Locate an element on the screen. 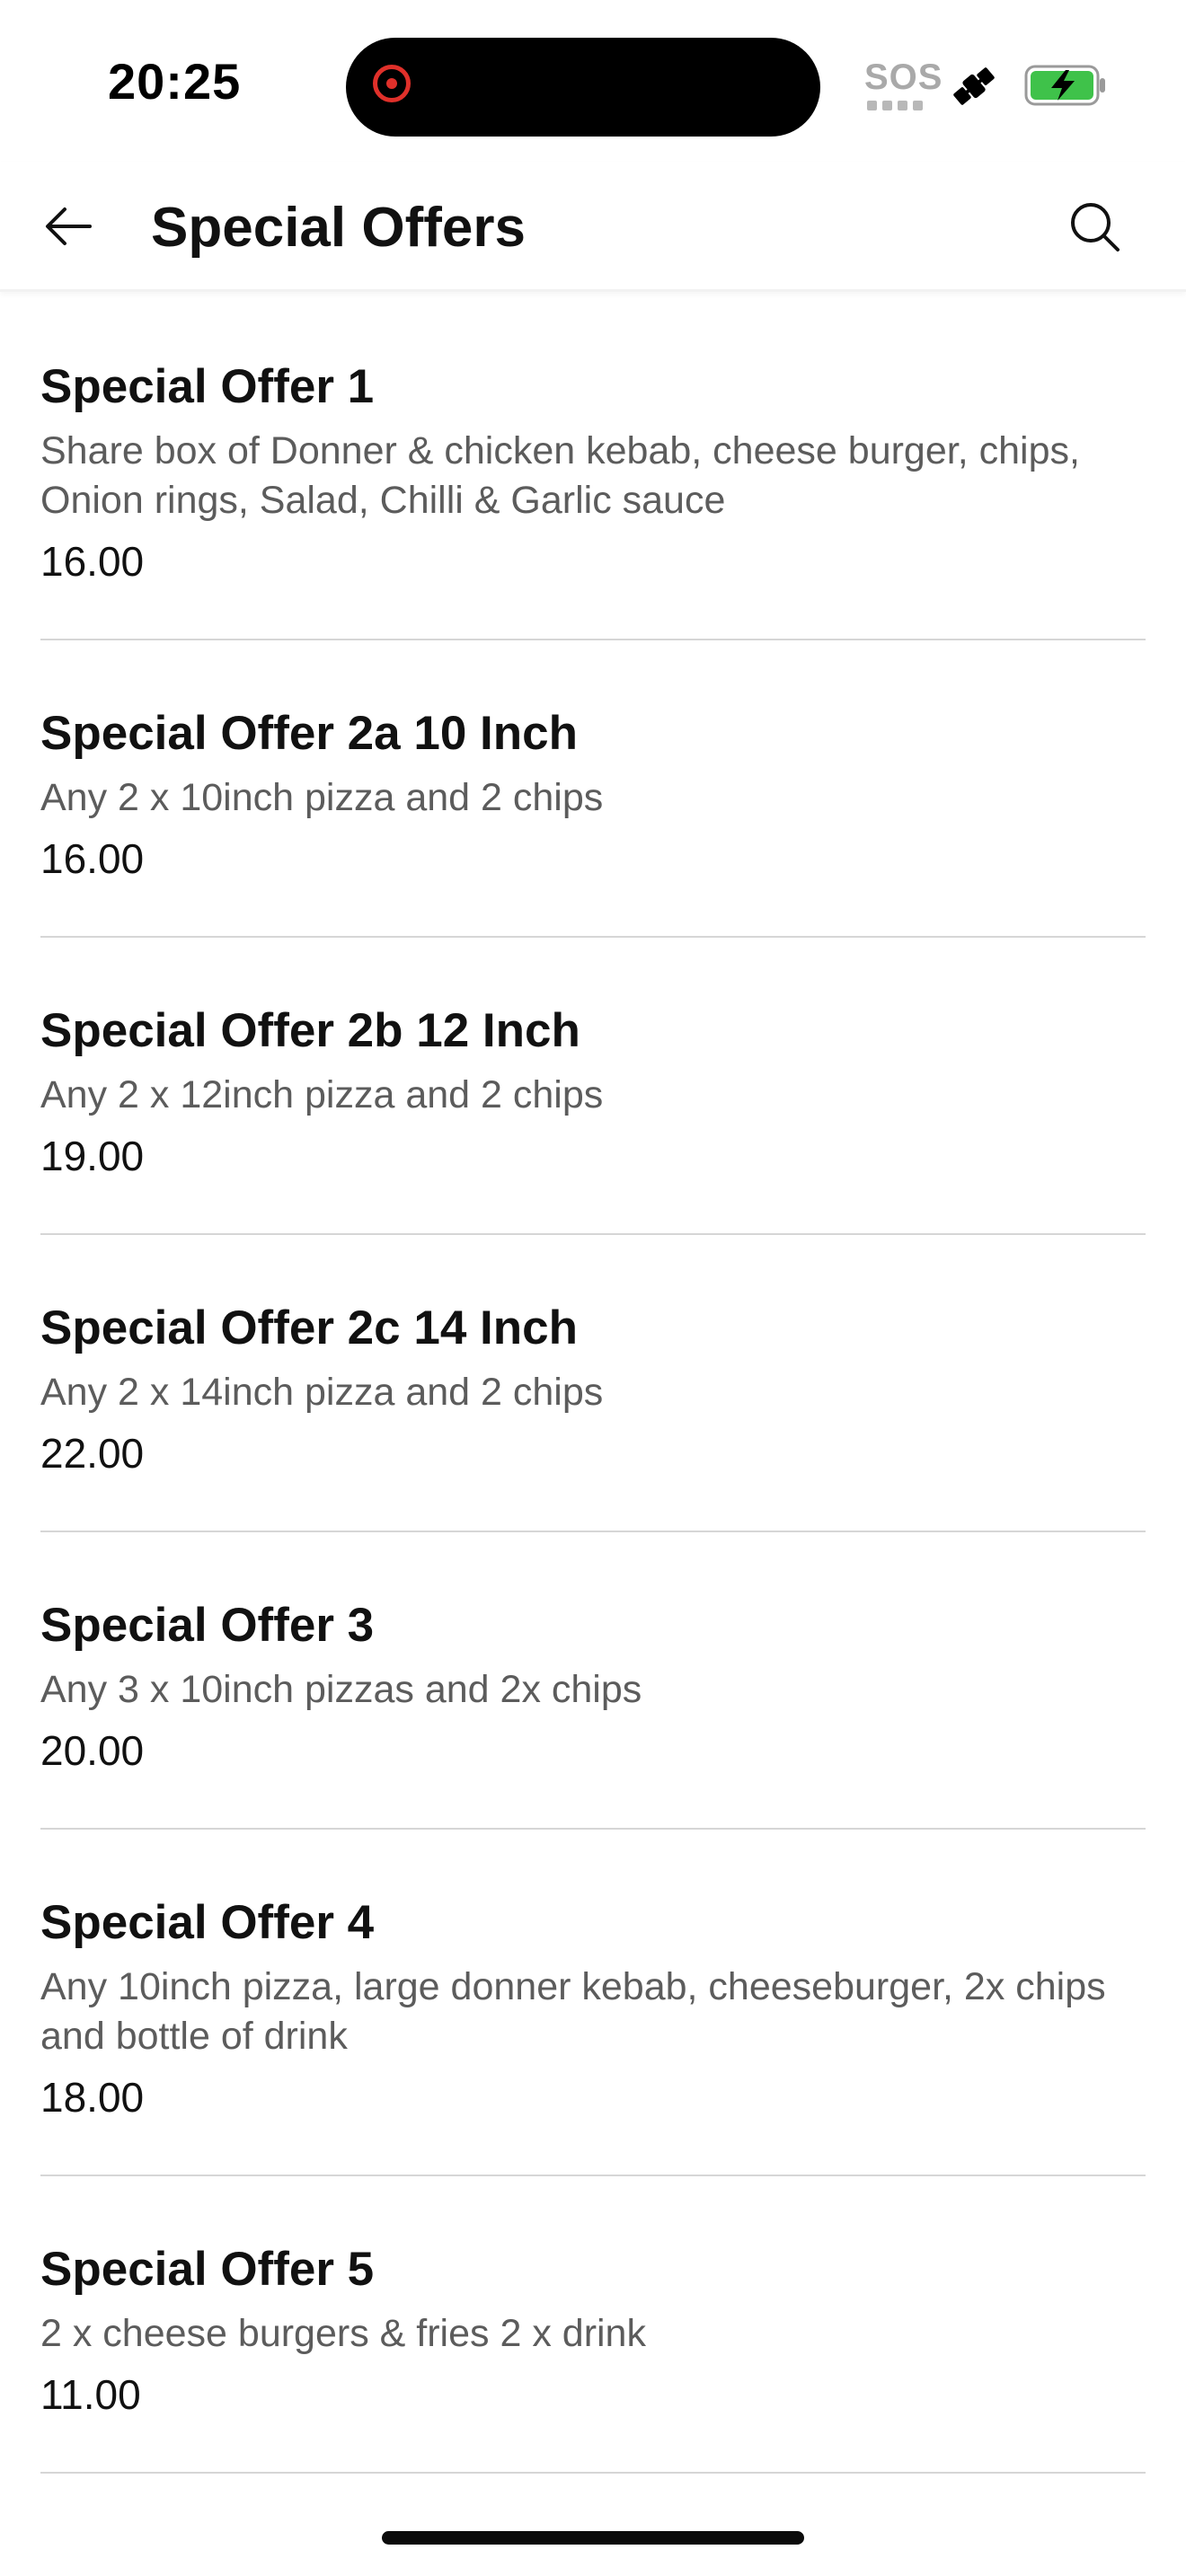 This screenshot has width=1186, height=2576. status-time: 20:25 is located at coordinates (175, 81).